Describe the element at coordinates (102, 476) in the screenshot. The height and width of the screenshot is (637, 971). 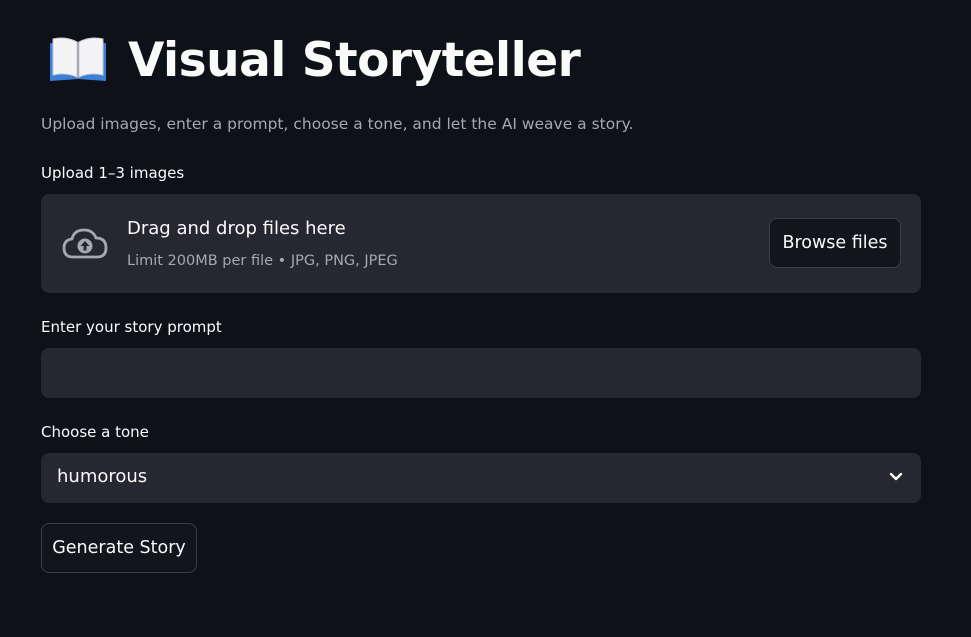
I see `tone-selected-value: humorous` at that location.